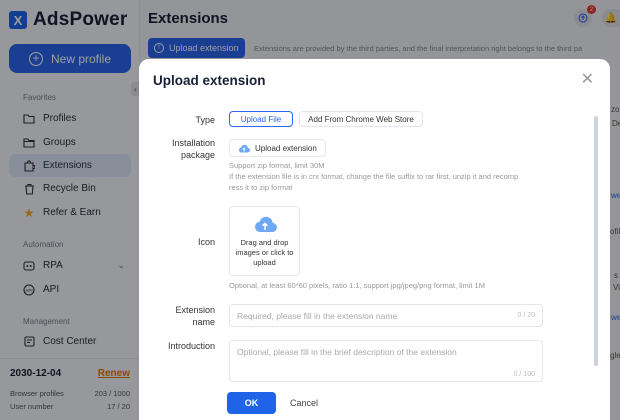 The width and height of the screenshot is (620, 420). What do you see at coordinates (209, 80) in the screenshot?
I see `dialog-title: Upload extension` at bounding box center [209, 80].